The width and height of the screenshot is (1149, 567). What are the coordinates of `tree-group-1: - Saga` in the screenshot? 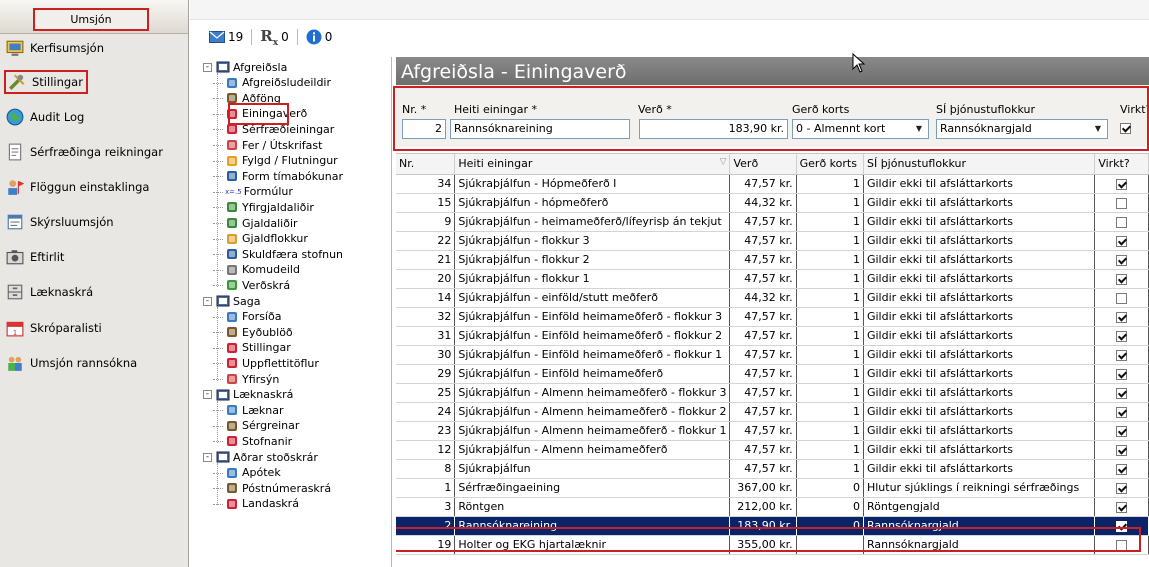 It's located at (231, 301).